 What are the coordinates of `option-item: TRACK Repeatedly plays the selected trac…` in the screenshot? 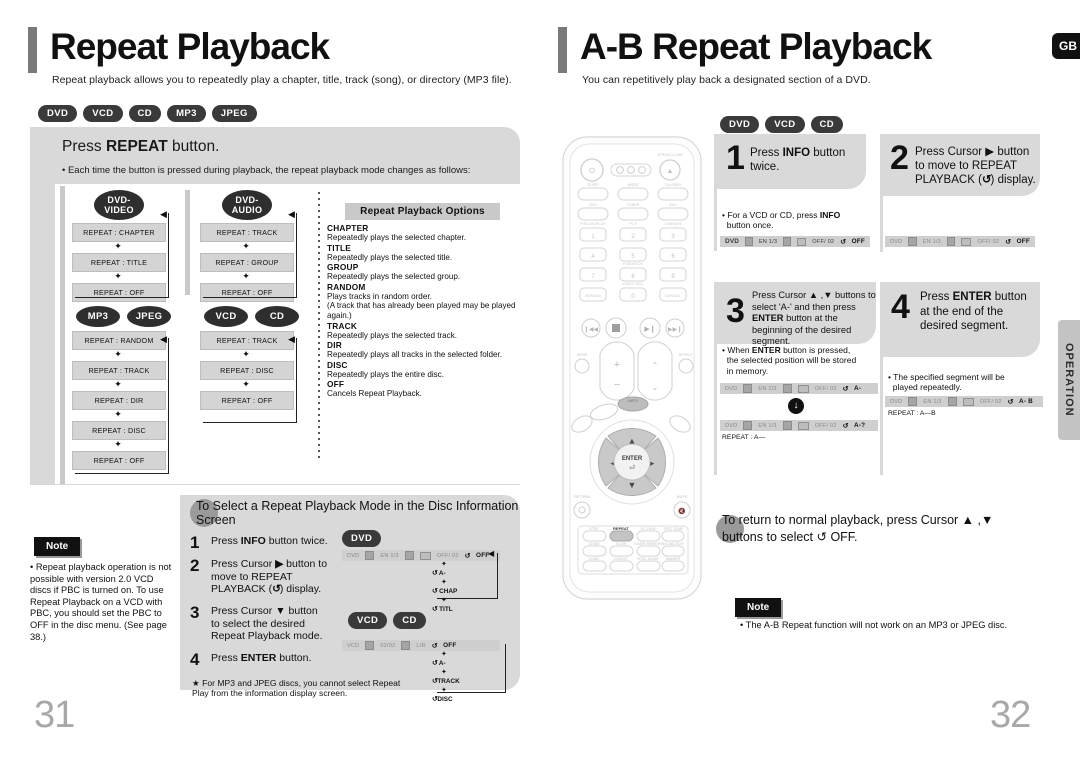 It's located at (429, 331).